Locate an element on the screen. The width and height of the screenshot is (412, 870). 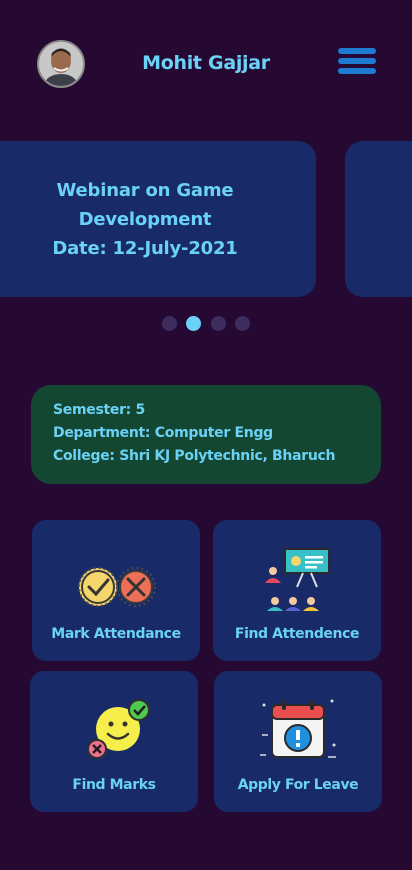
apply-leave-button: Apply For Leave is located at coordinates (298, 741).